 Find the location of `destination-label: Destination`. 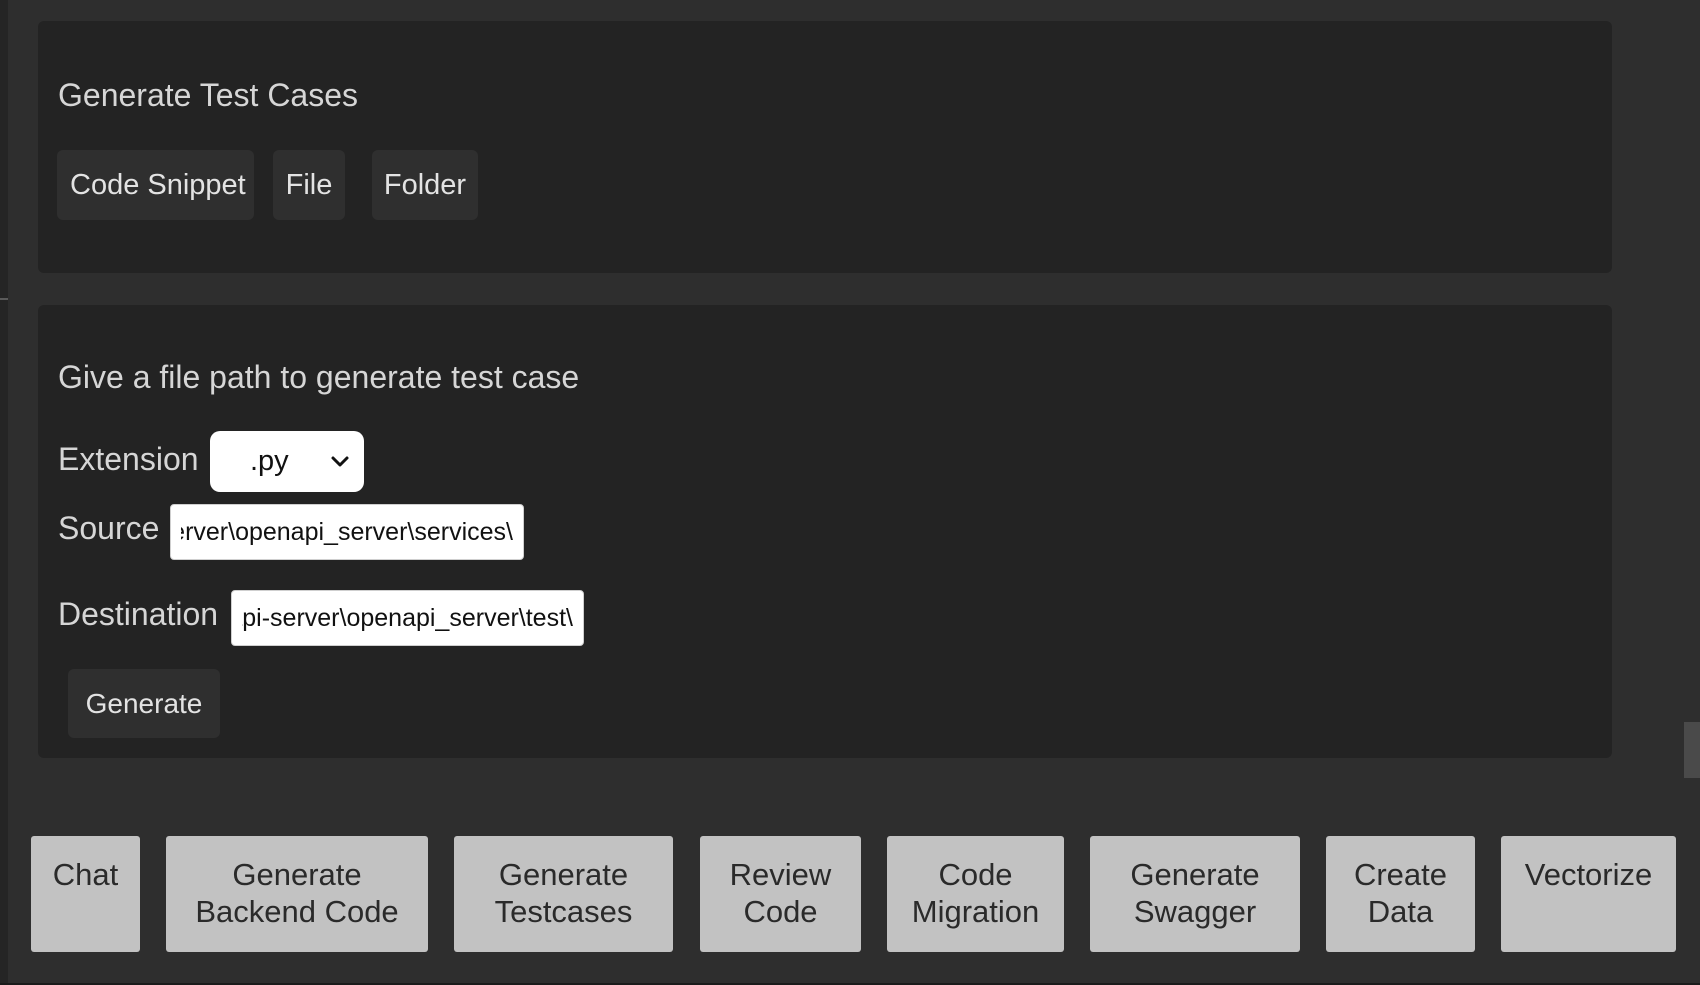

destination-label: Destination is located at coordinates (138, 614).